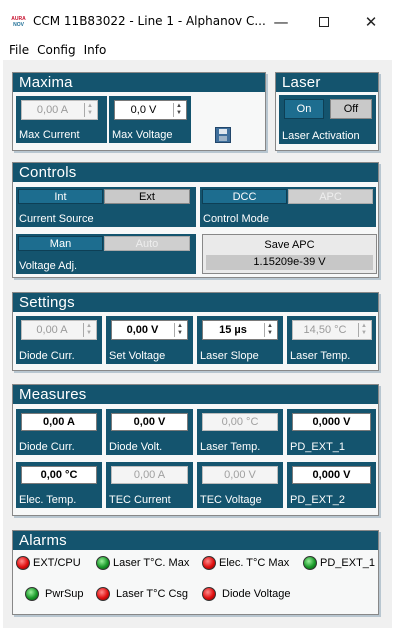  I want to click on measure-tec-voltage-value: 0,00 V, so click(240, 475).